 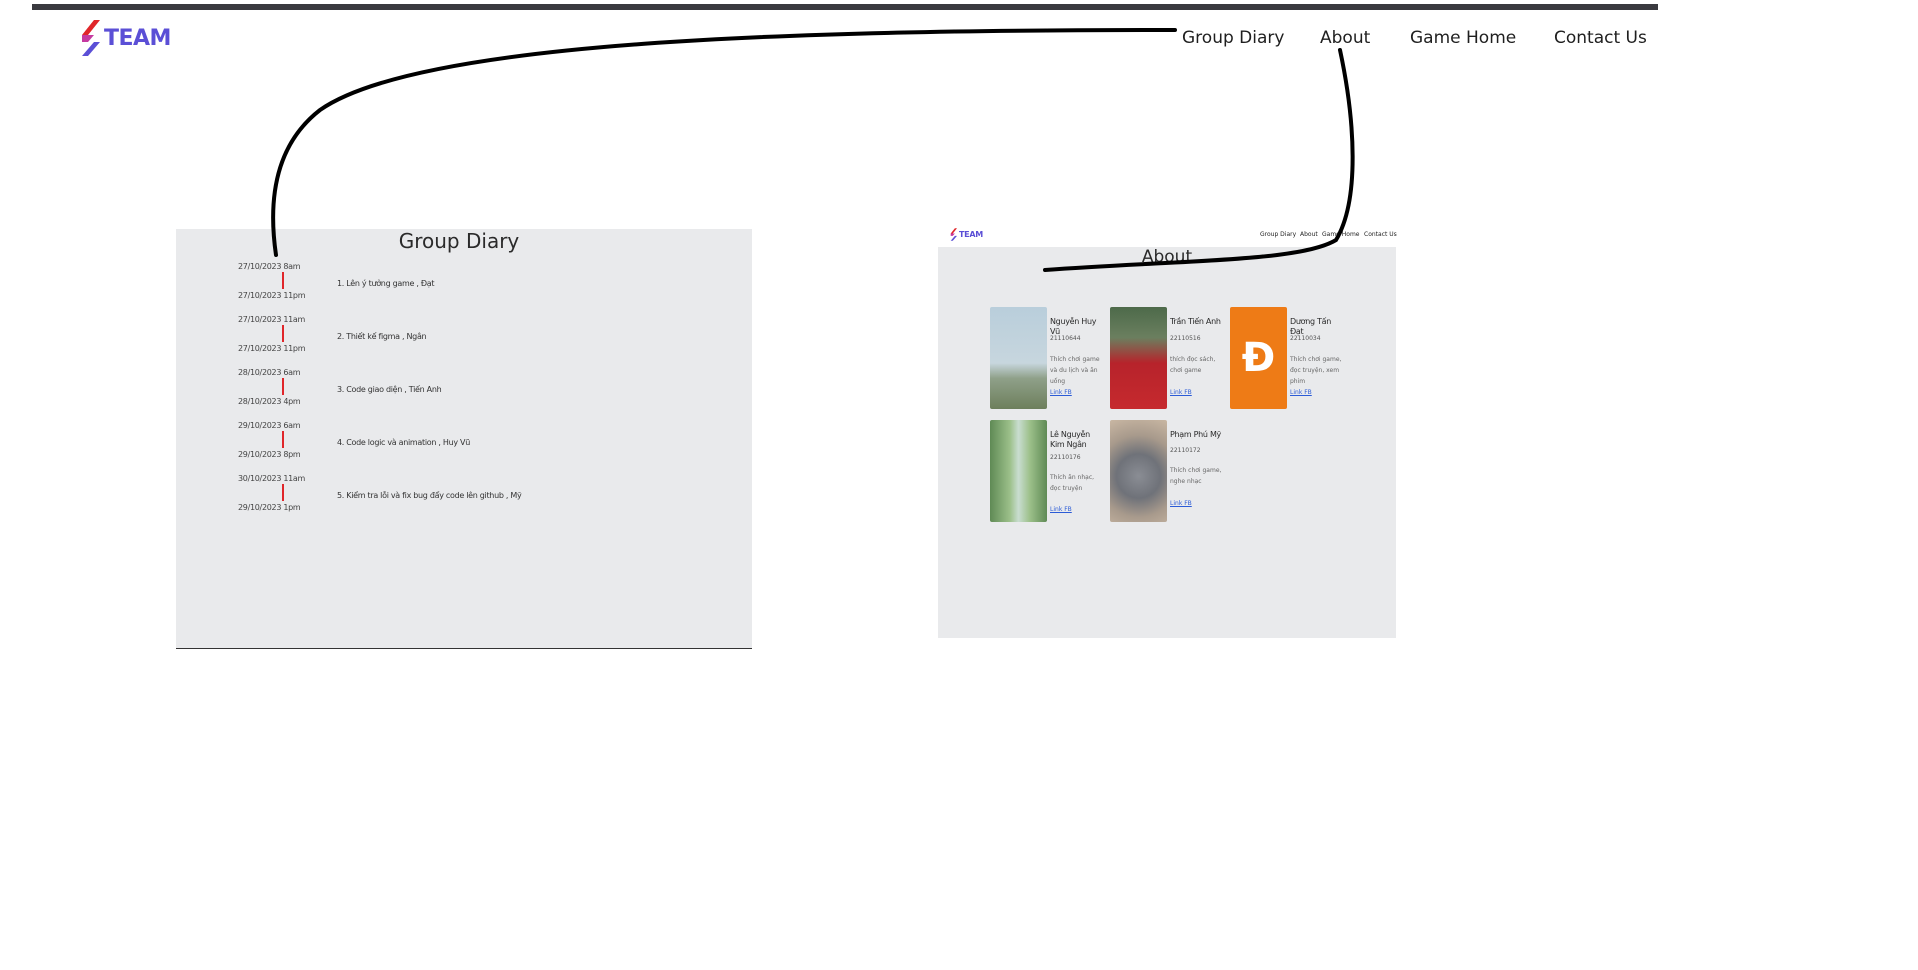 I want to click on nav-about: About, so click(x=1345, y=38).